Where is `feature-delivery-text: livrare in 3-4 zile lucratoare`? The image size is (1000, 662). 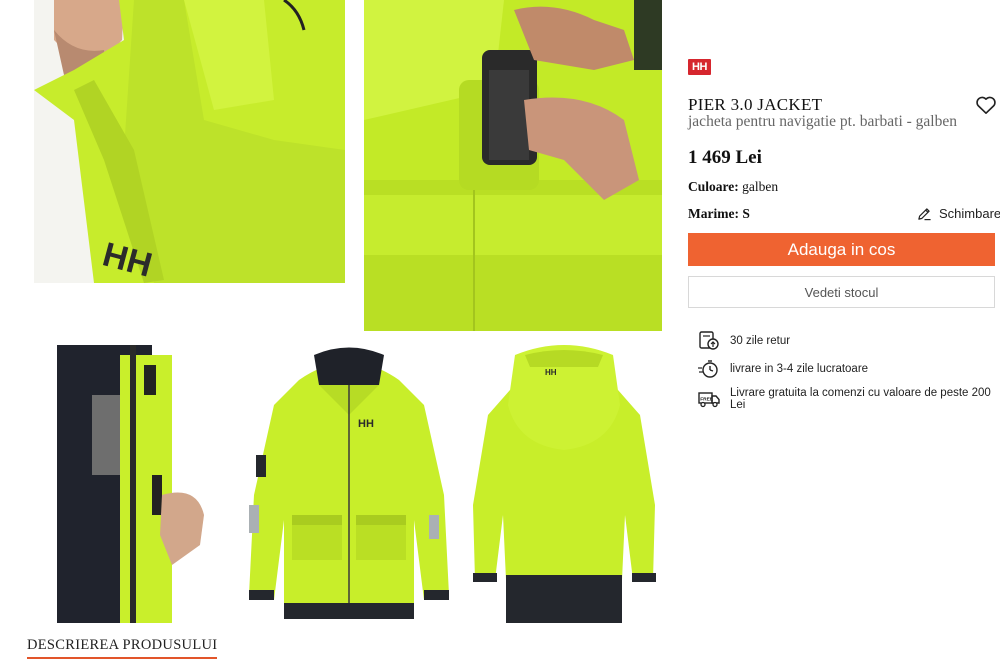
feature-delivery-text: livrare in 3-4 zile lucratoare is located at coordinates (799, 369).